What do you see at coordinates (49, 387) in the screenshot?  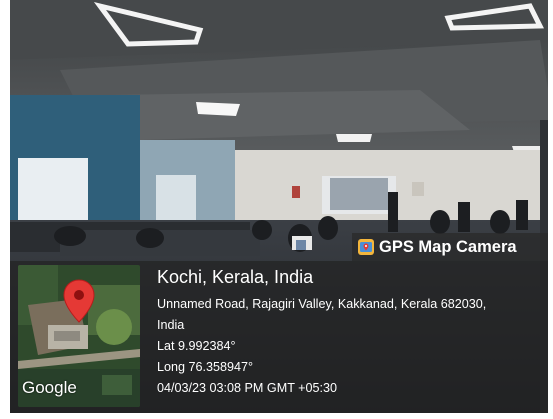 I see `google-attribution: Google` at bounding box center [49, 387].